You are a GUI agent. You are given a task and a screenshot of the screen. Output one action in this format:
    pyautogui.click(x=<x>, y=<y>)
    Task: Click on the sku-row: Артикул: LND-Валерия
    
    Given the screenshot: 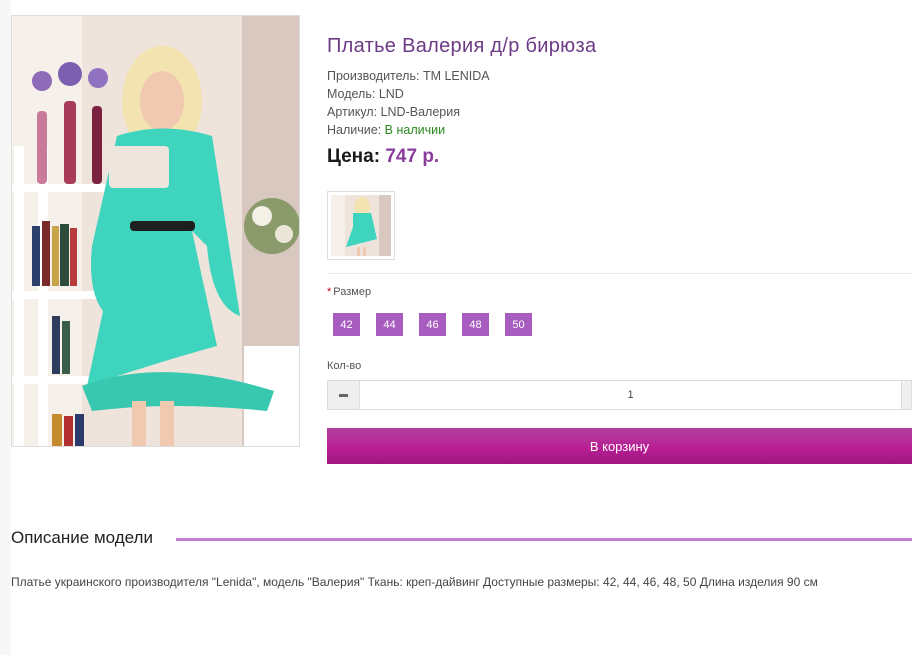 What is the action you would take?
    pyautogui.click(x=408, y=112)
    